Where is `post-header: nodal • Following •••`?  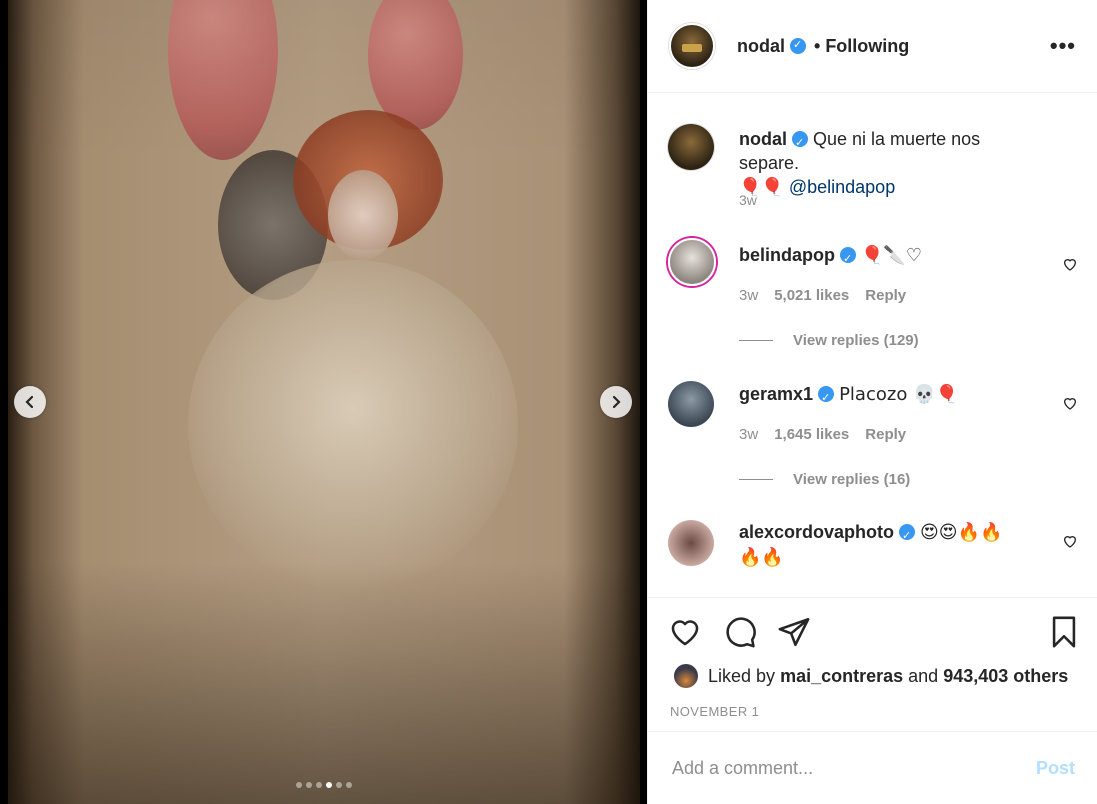 post-header: nodal • Following ••• is located at coordinates (872, 46).